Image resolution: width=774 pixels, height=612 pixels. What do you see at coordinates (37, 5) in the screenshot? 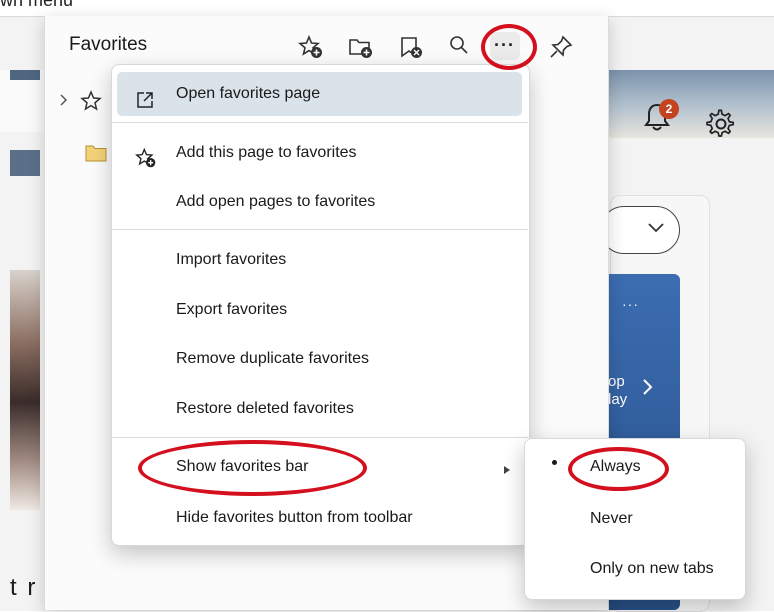
I see `caption-text: wn menu` at bounding box center [37, 5].